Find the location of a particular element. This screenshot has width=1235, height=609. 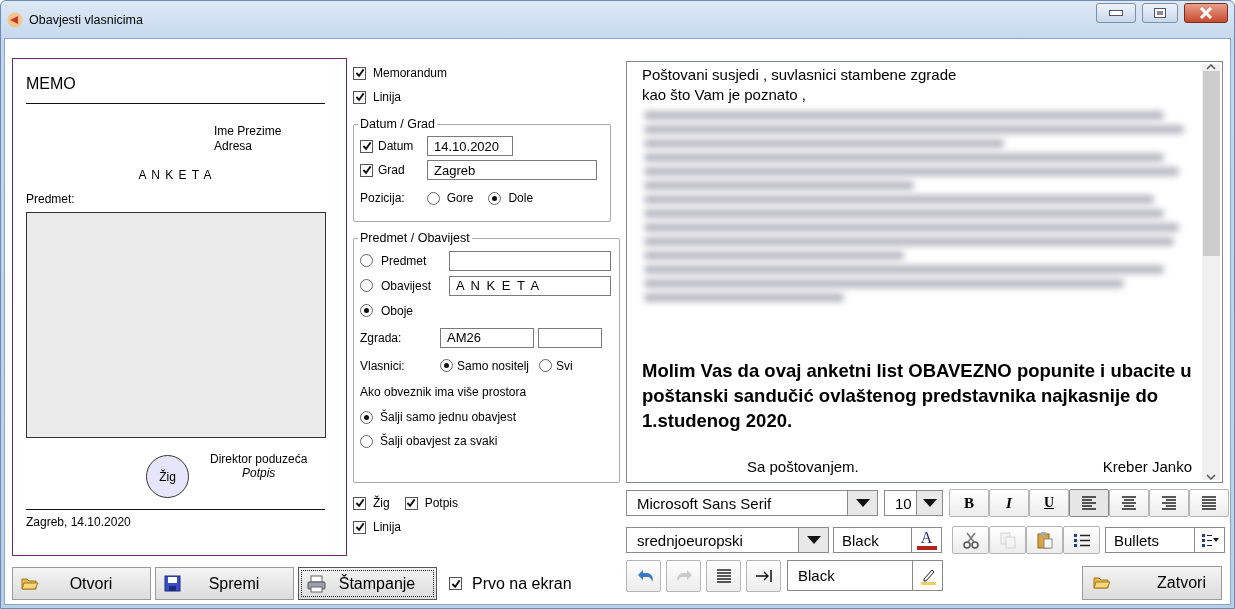

justify-button is located at coordinates (1209, 503).